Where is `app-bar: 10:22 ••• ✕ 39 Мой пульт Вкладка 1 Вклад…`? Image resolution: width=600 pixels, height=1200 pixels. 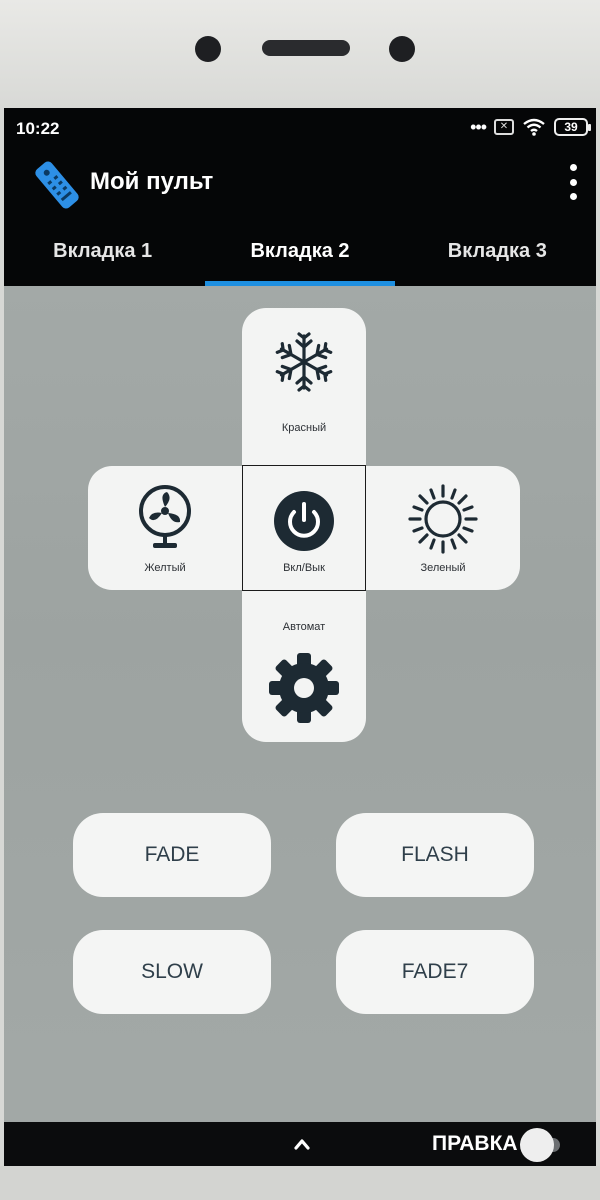 app-bar: 10:22 ••• ✕ 39 Мой пульт Вкладка 1 Вклад… is located at coordinates (300, 197).